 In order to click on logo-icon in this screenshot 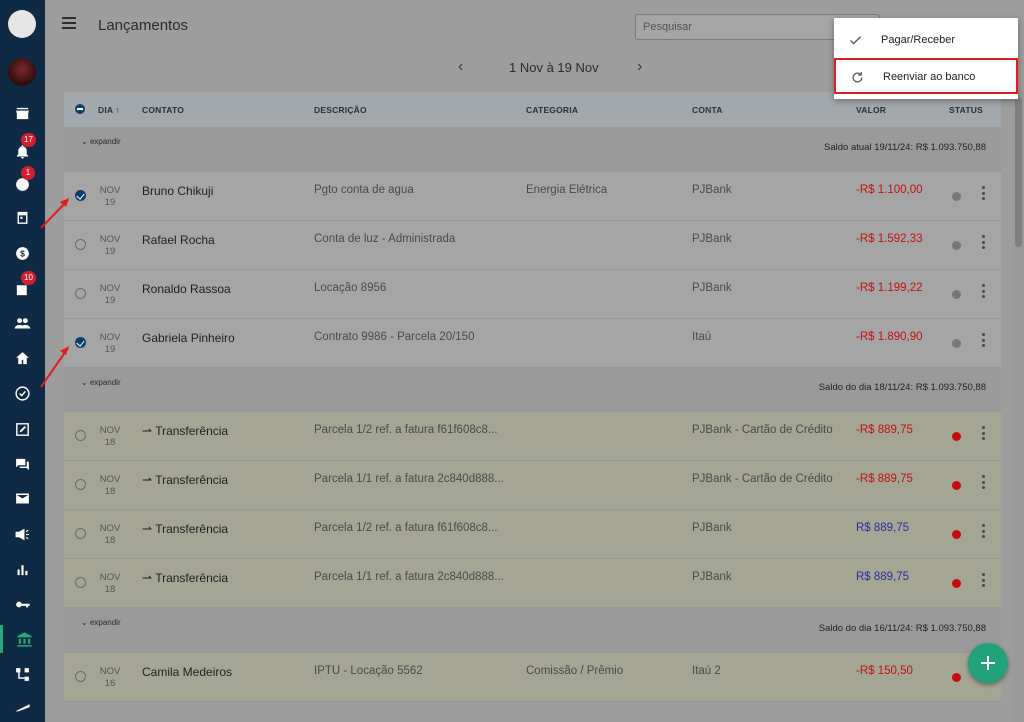, I will do `click(22, 24)`.